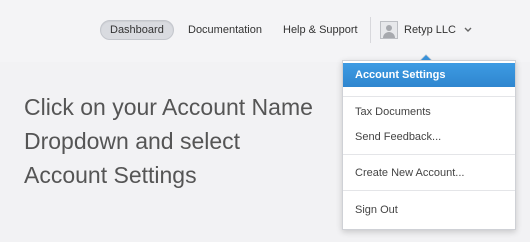 This screenshot has height=242, width=530. What do you see at coordinates (429, 112) in the screenshot?
I see `menu-item-tax-documents: Tax Documents` at bounding box center [429, 112].